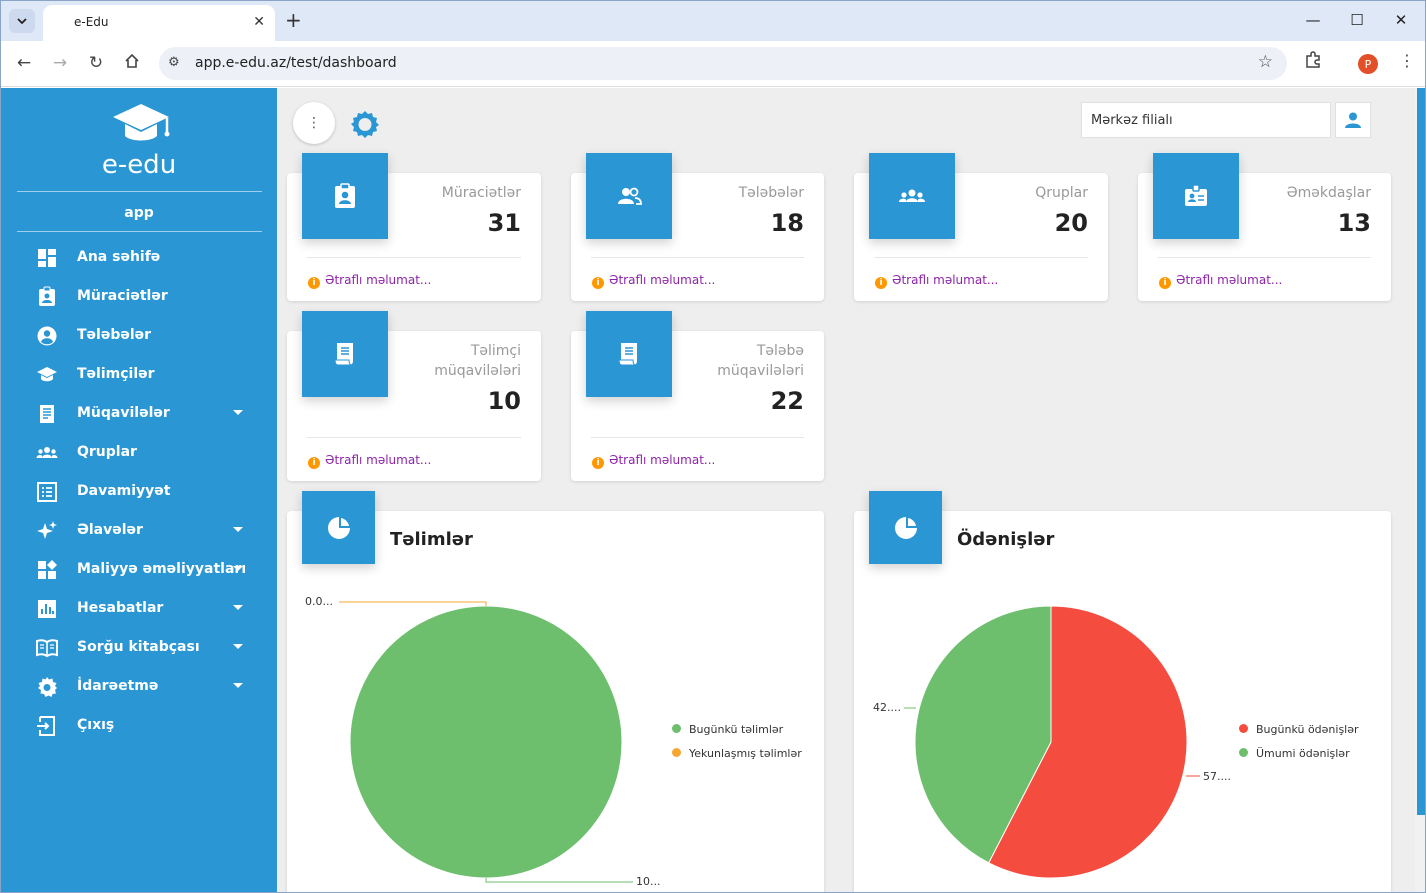 The height and width of the screenshot is (893, 1426). Describe the element at coordinates (1071, 223) in the screenshot. I see `stat-value: 20` at that location.